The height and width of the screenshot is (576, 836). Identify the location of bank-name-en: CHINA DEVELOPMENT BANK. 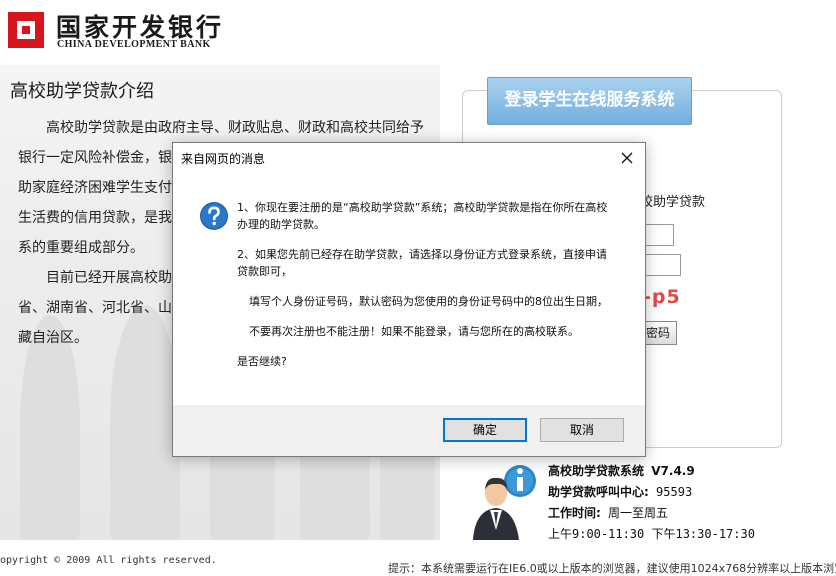
(134, 44).